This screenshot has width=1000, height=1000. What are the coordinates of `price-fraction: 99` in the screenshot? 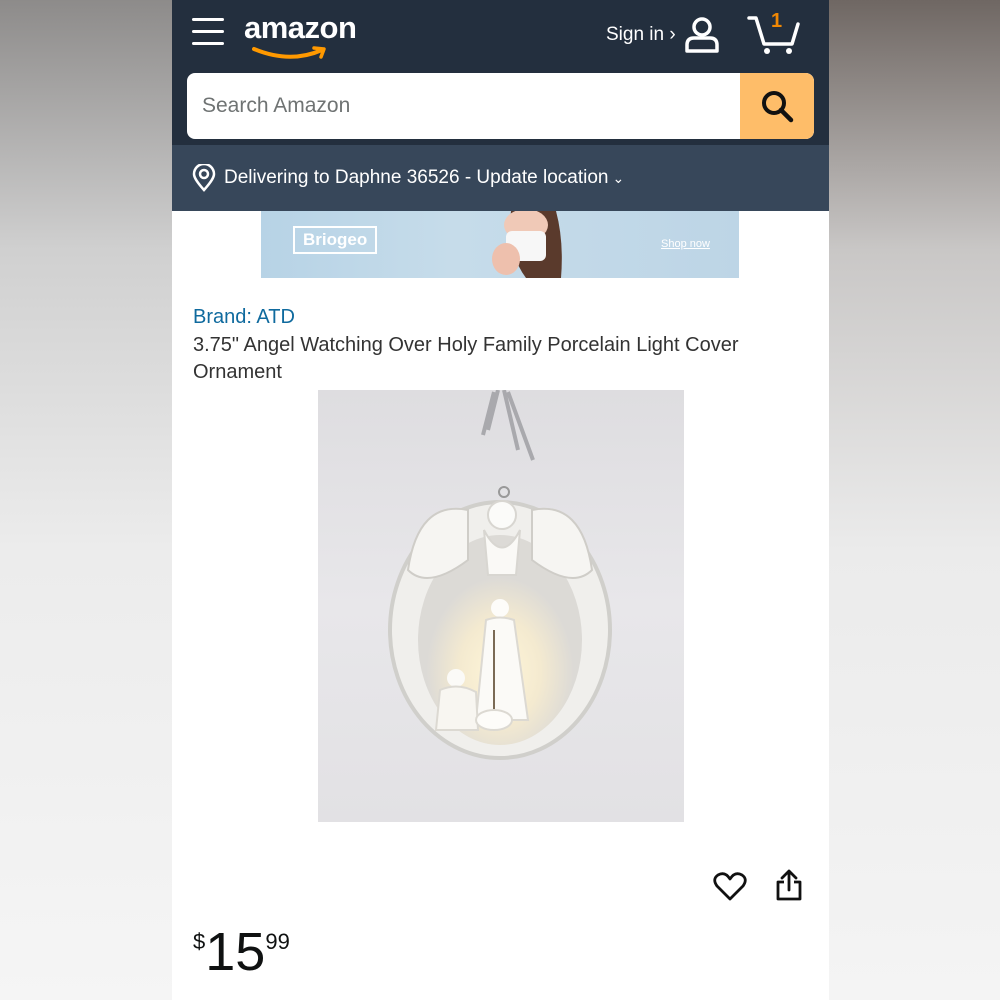 It's located at (277, 941).